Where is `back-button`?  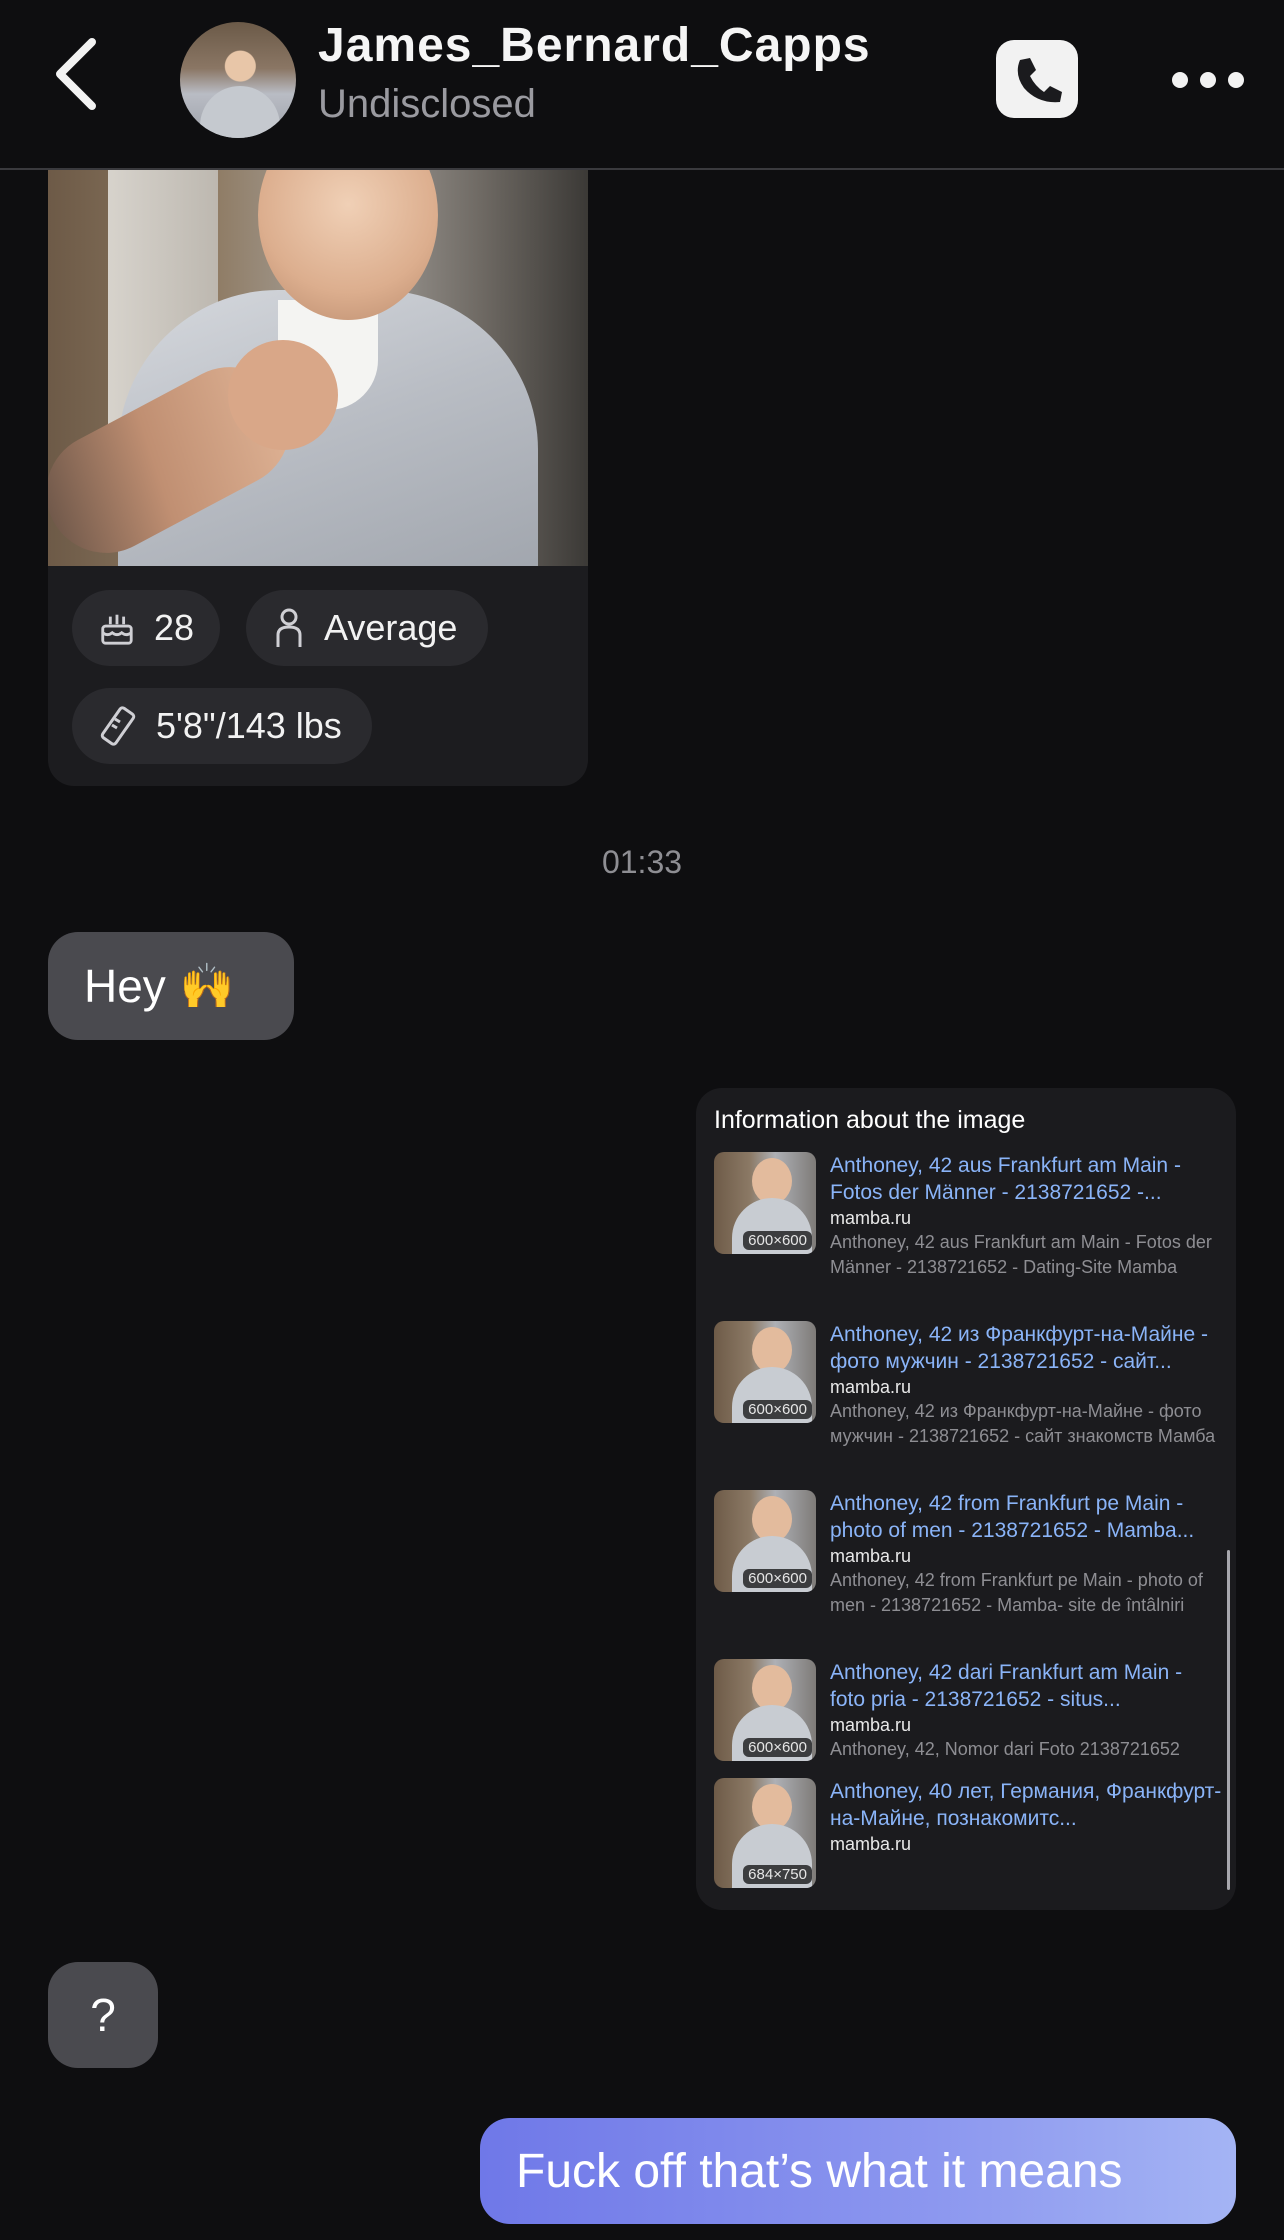 back-button is located at coordinates (80, 74).